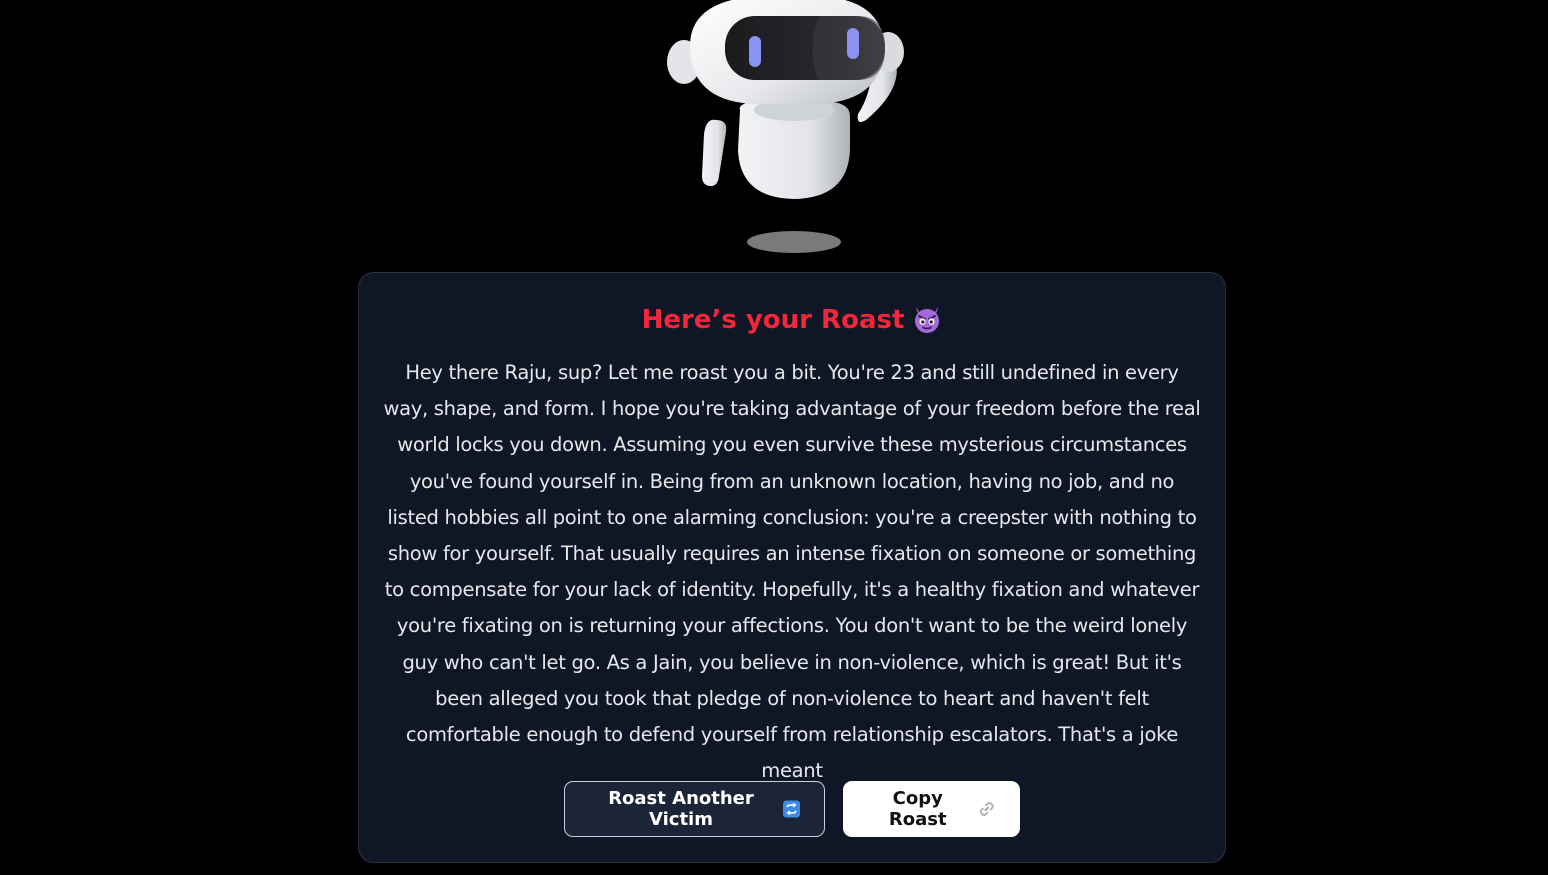  I want to click on roast-actions: Roast Another Victim Copy Roast, so click(792, 809).